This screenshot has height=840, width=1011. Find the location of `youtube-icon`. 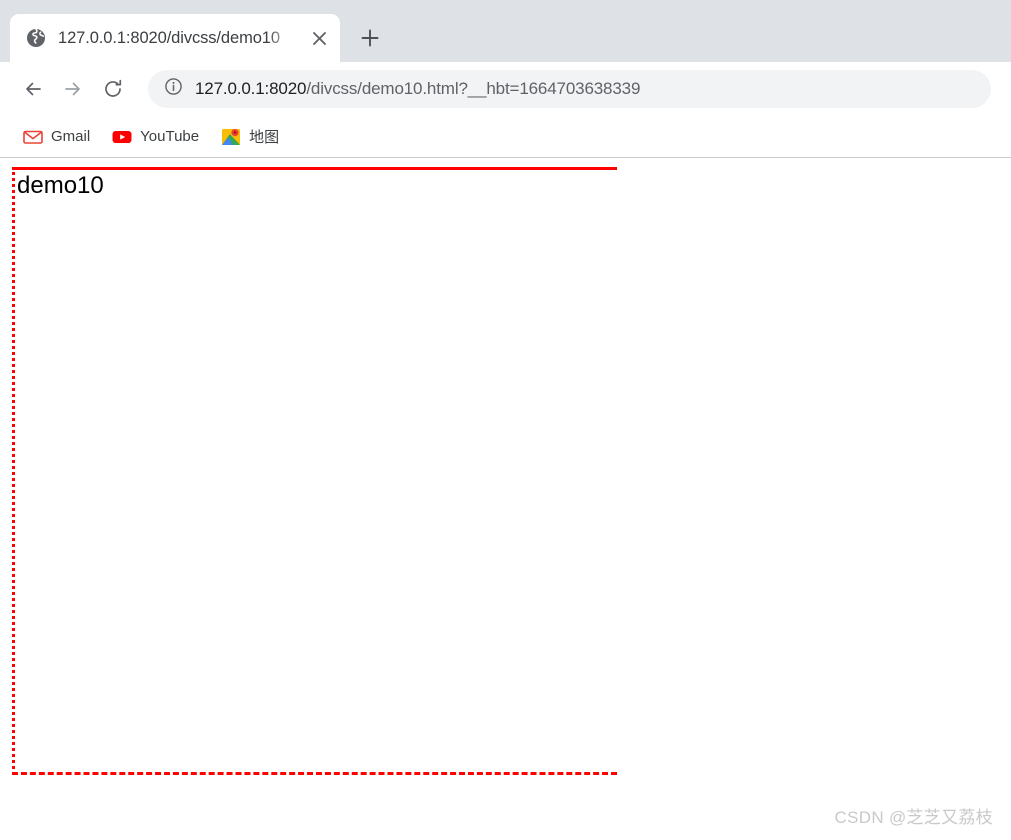

youtube-icon is located at coordinates (122, 137).